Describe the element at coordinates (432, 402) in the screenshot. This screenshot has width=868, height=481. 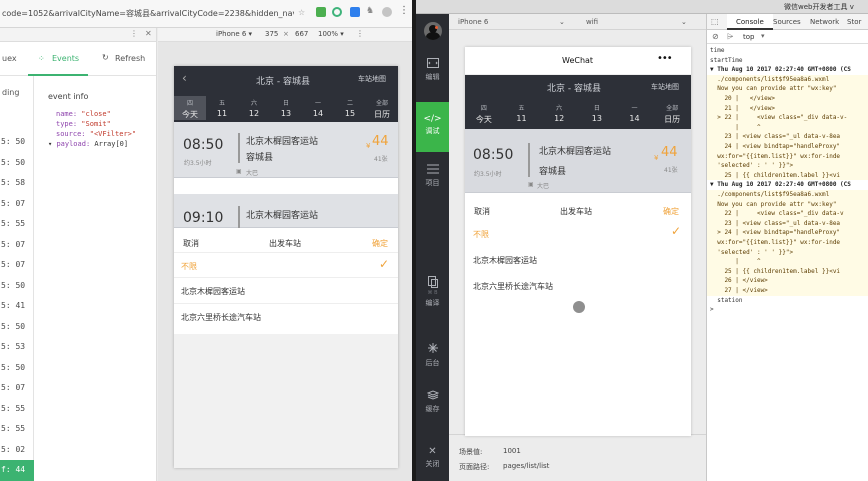
I see `cache-button: 缓存` at that location.